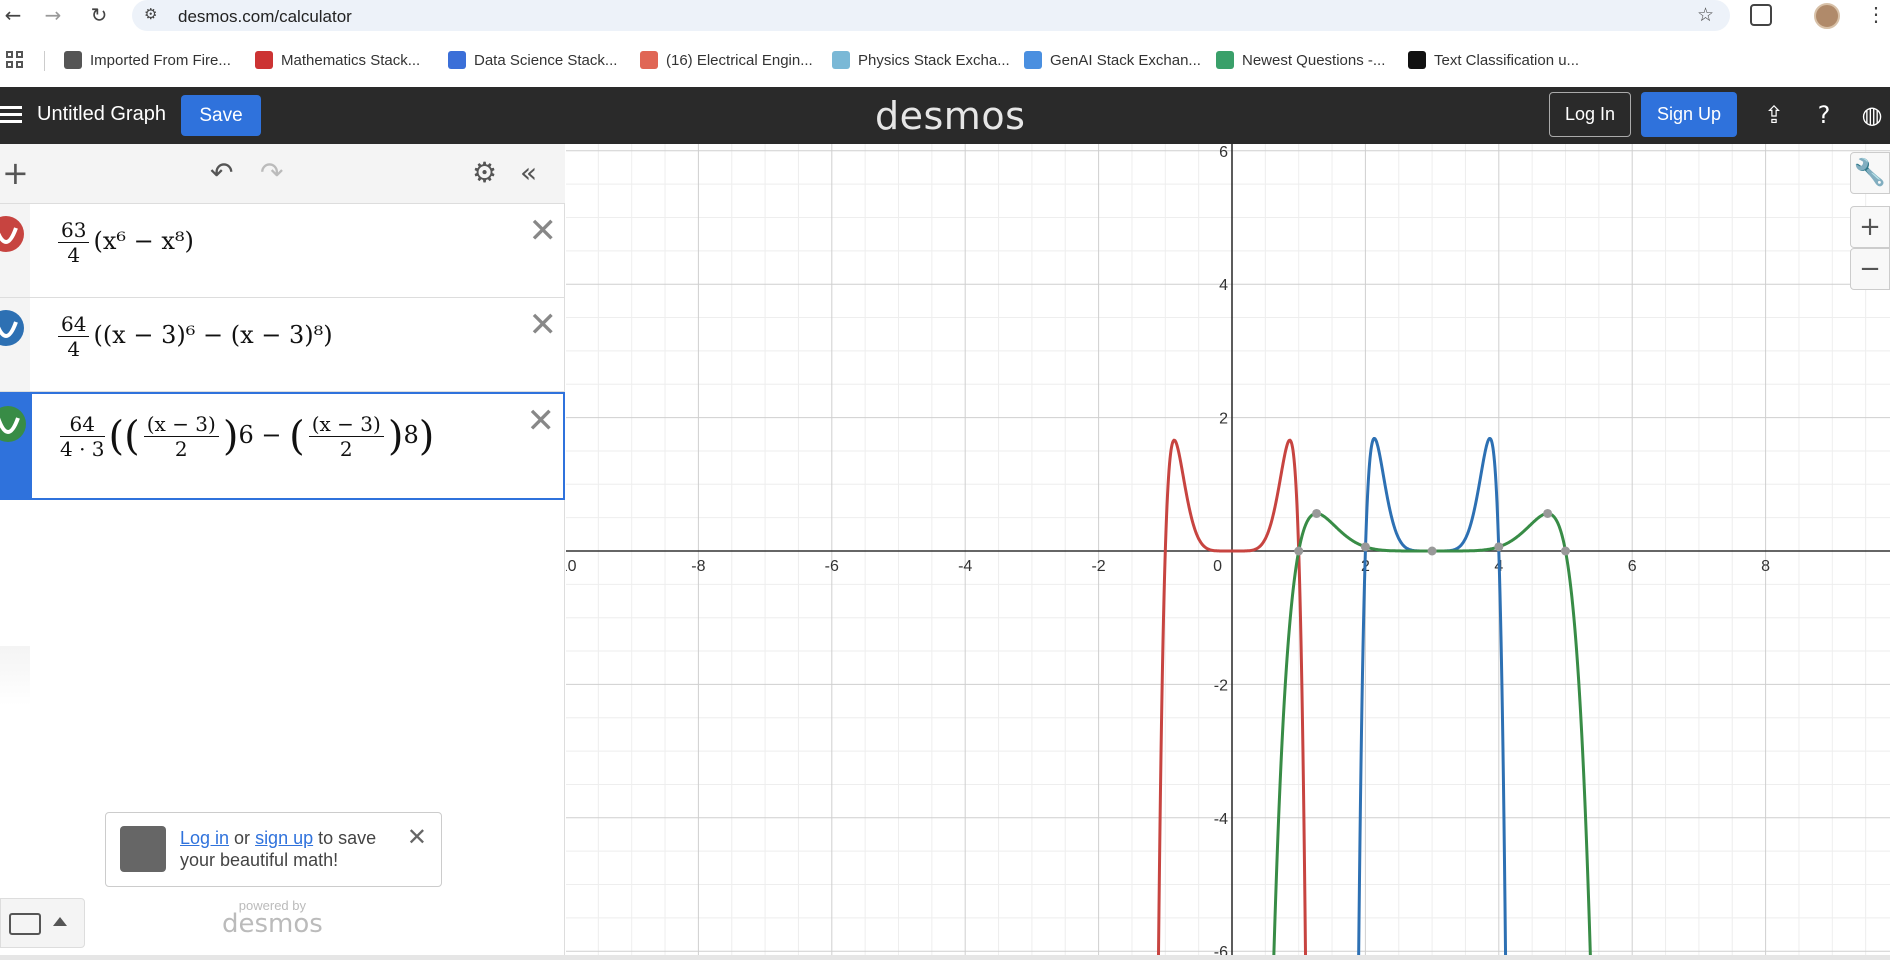 This screenshot has width=1890, height=960. I want to click on wrench-settings-icon: 🔧, so click(1870, 173).